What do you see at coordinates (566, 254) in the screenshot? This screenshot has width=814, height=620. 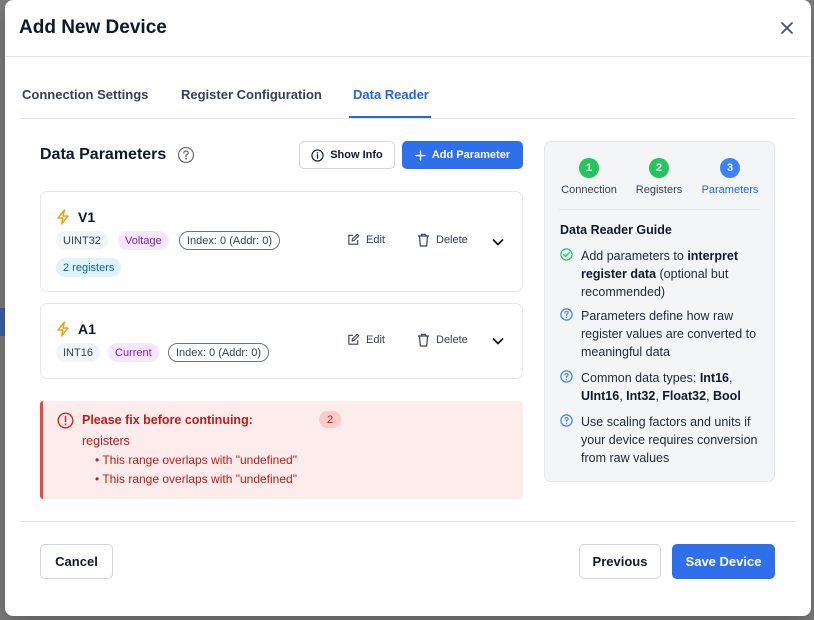 I see `check-circle-icon` at bounding box center [566, 254].